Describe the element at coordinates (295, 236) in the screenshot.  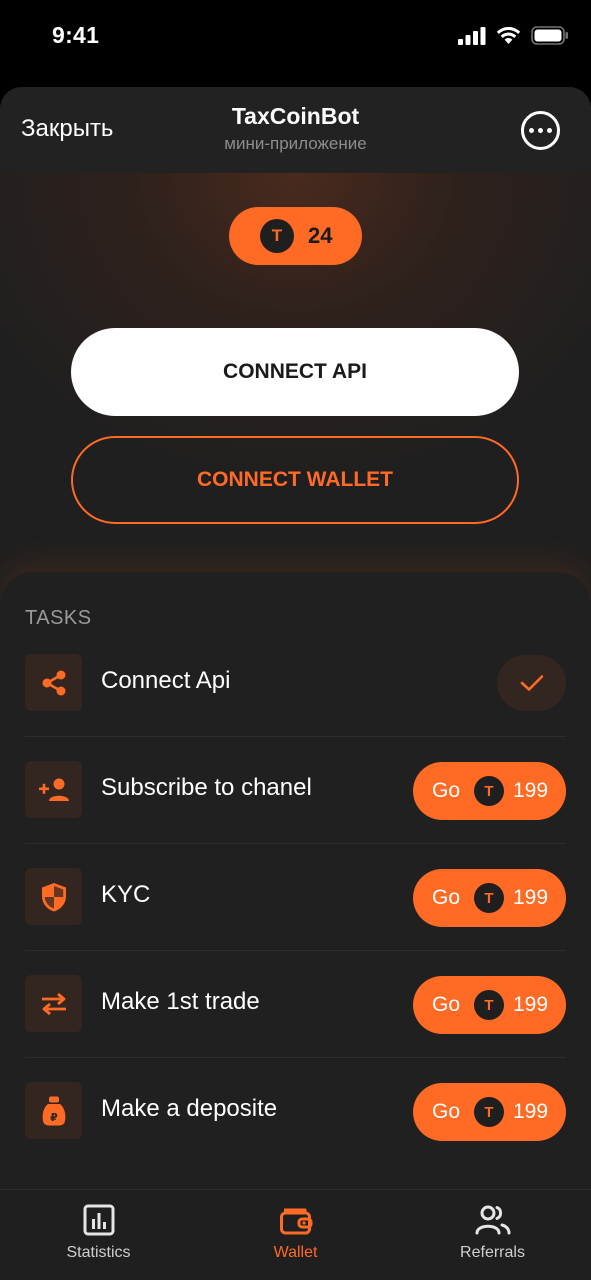
I see `balance-pill: T 24` at that location.